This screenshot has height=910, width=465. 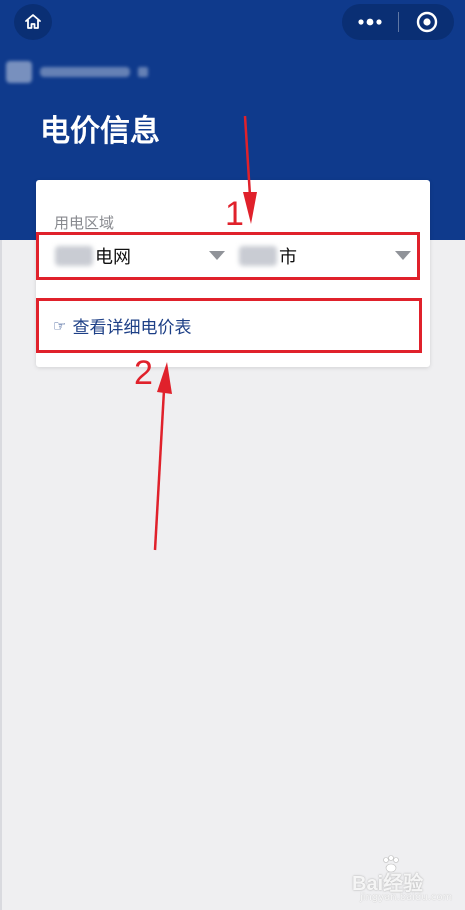 I want to click on watermark-url: jingyan.baidu.com, so click(x=406, y=897).